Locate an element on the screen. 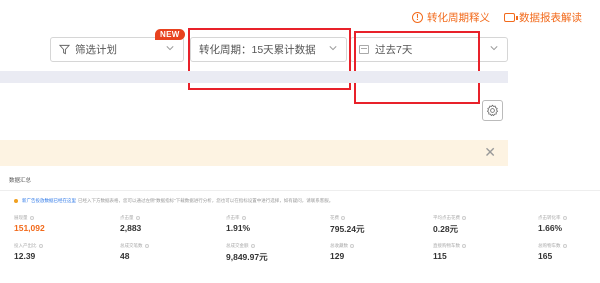  metric-roi: 投入产出比 12.39 is located at coordinates (54, 251).